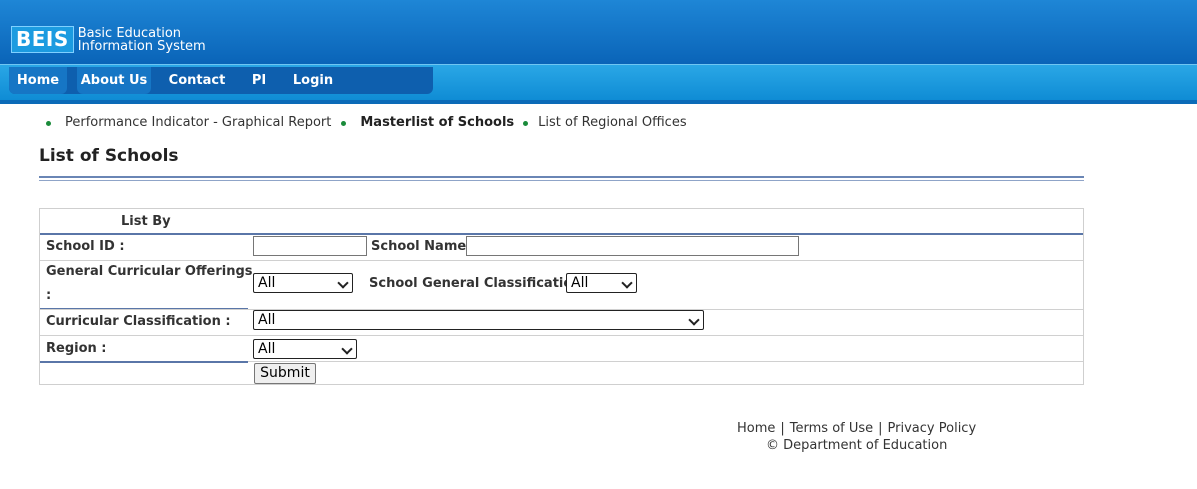 This screenshot has width=1197, height=489. What do you see at coordinates (612, 123) in the screenshot?
I see `link-regional-offices: List of Regional Offices` at bounding box center [612, 123].